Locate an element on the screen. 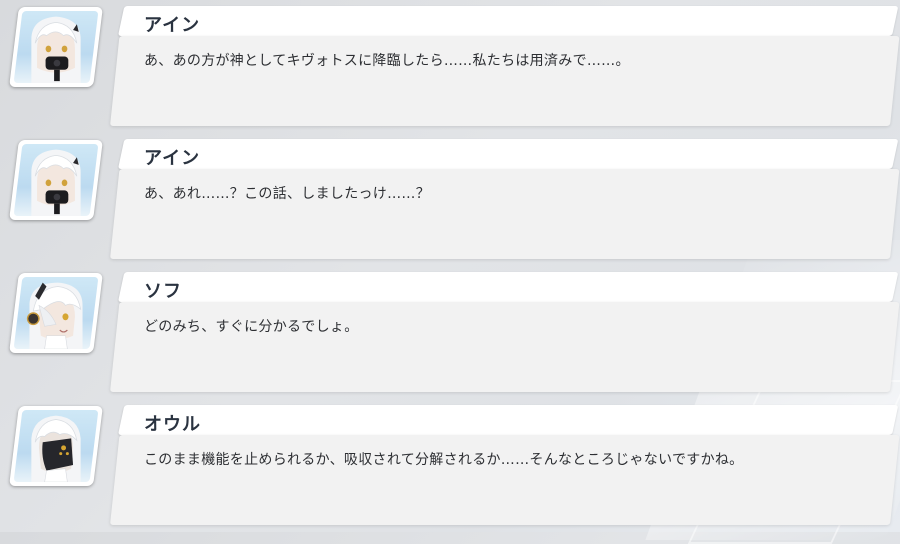  speaker-name: ソフ is located at coordinates (163, 291).